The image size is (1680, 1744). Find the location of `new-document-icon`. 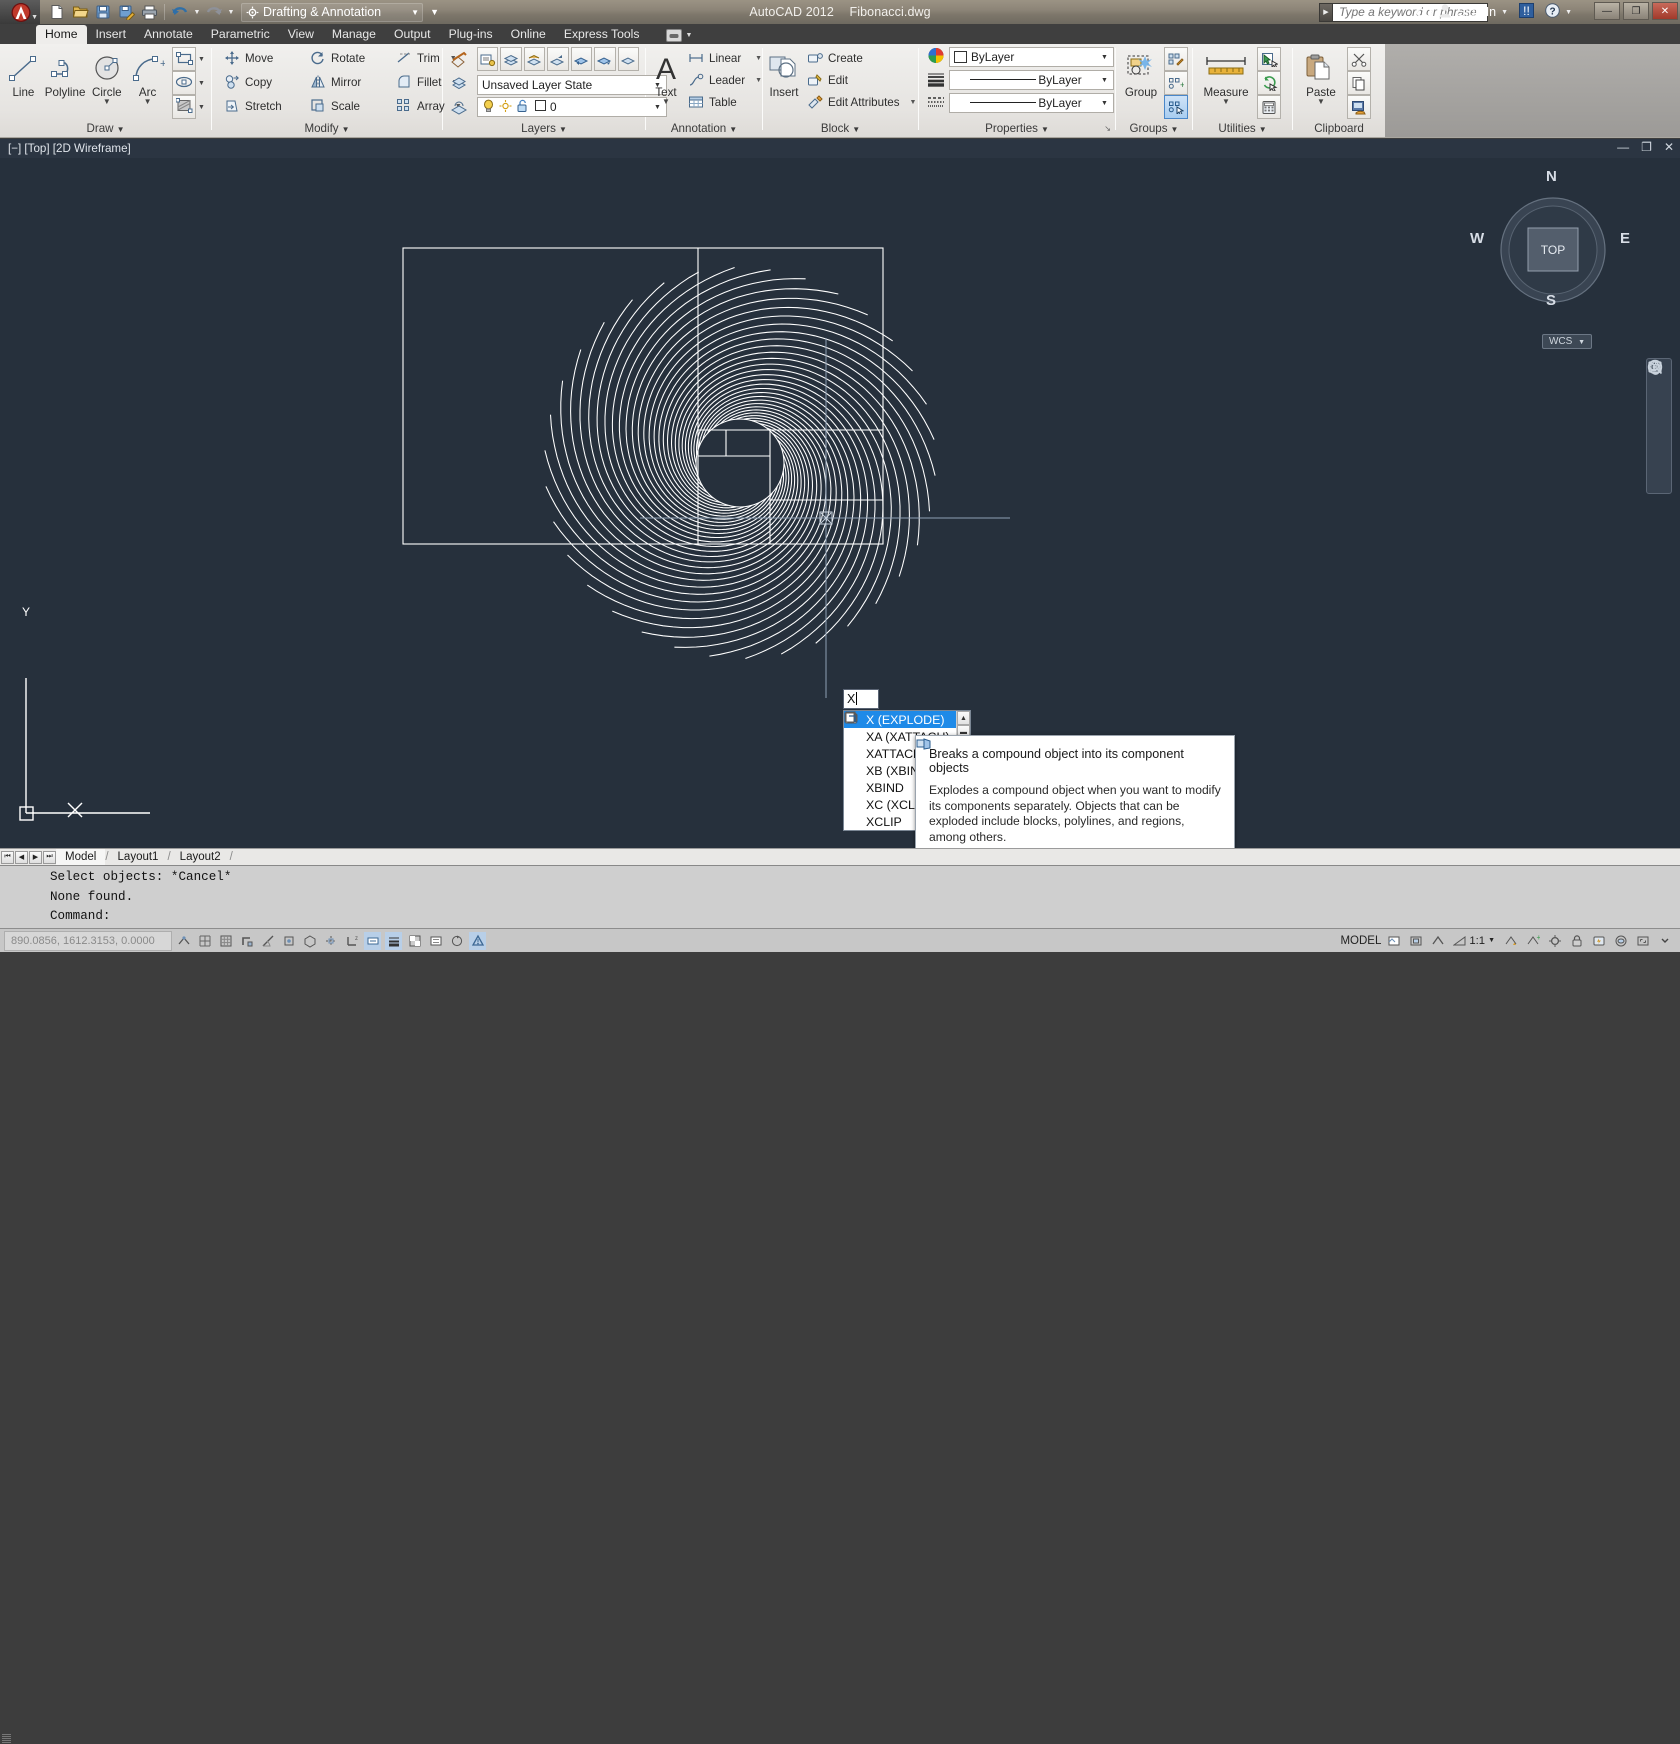

new-document-icon is located at coordinates (57, 12).